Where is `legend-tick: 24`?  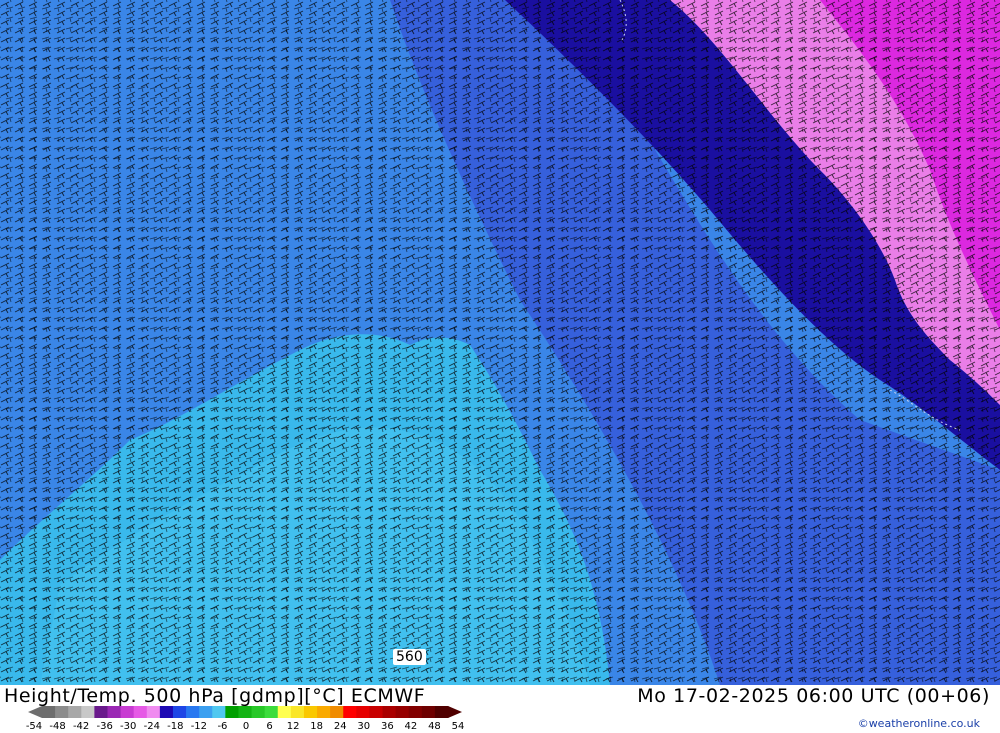
legend-tick: 24 is located at coordinates (340, 726).